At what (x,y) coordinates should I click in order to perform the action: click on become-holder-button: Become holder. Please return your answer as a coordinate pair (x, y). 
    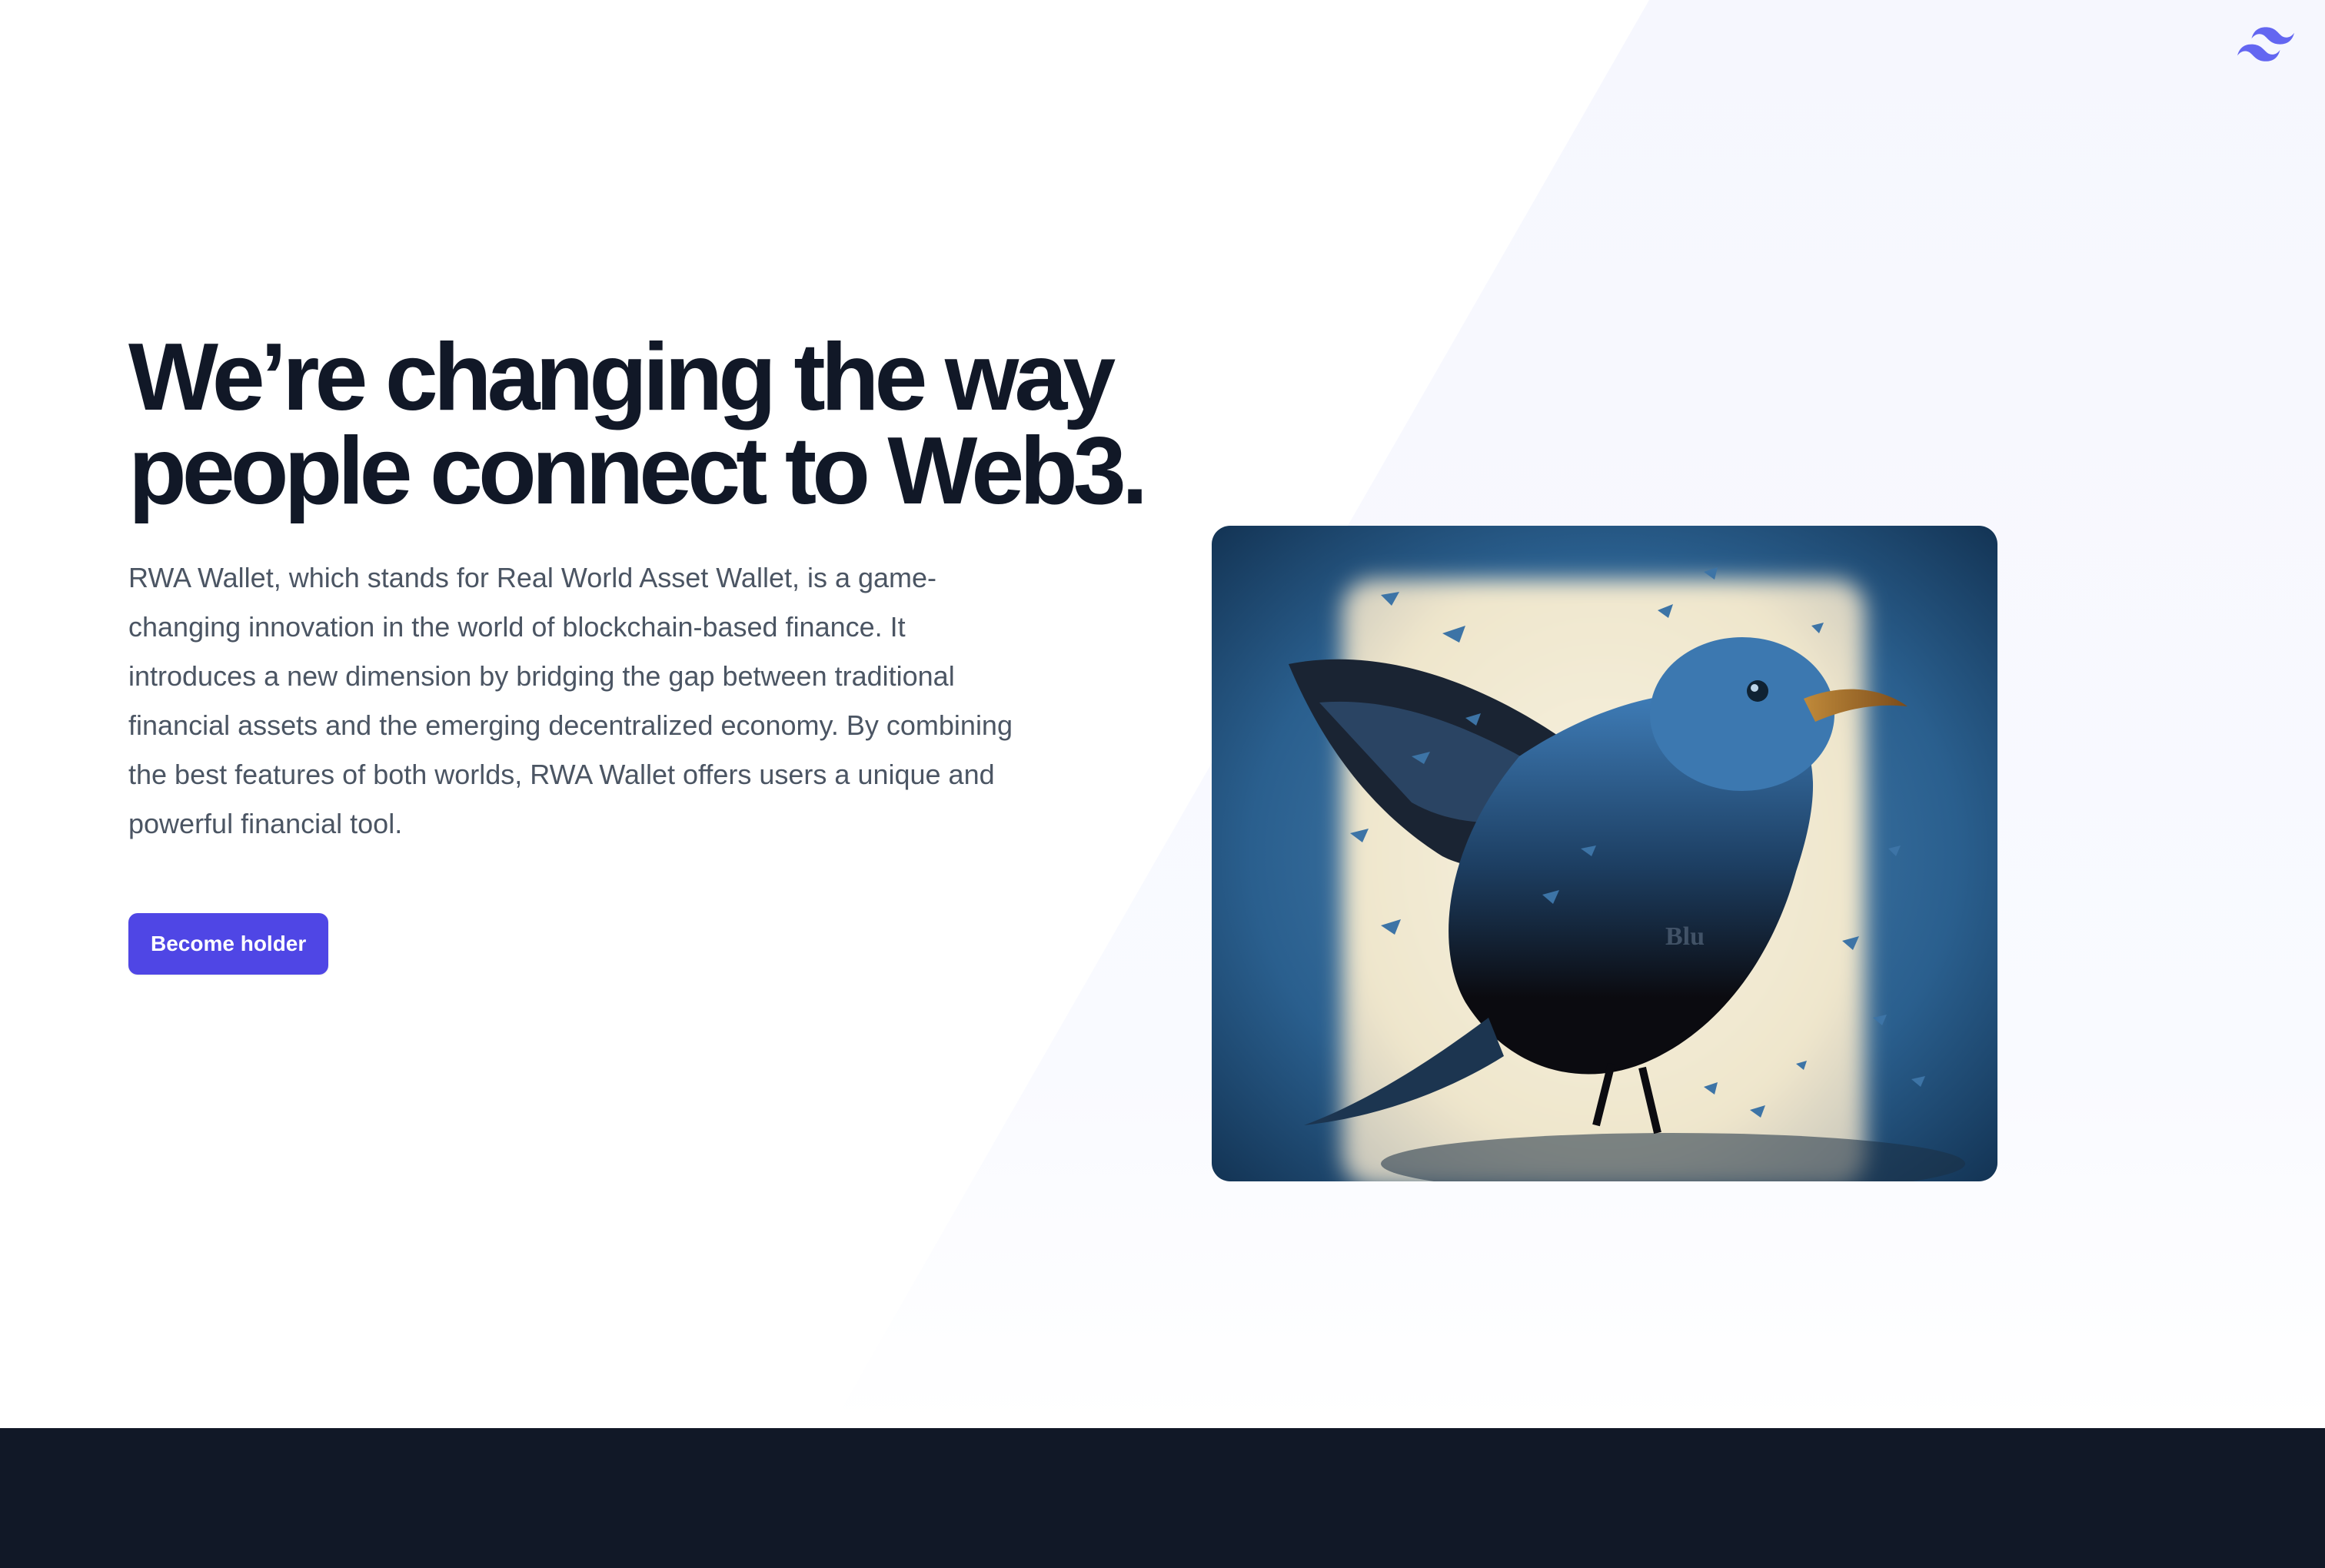
    Looking at the image, I should click on (228, 944).